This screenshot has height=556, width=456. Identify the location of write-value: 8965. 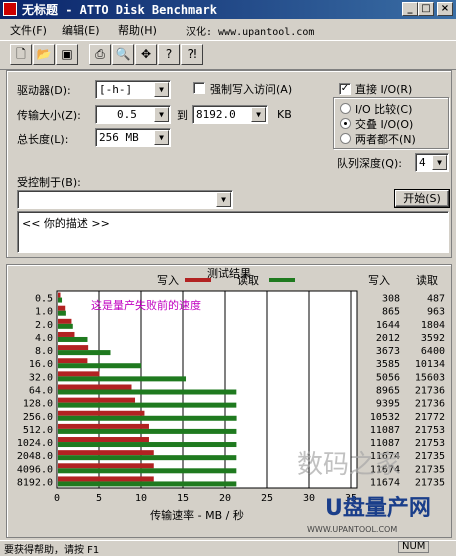
(388, 391).